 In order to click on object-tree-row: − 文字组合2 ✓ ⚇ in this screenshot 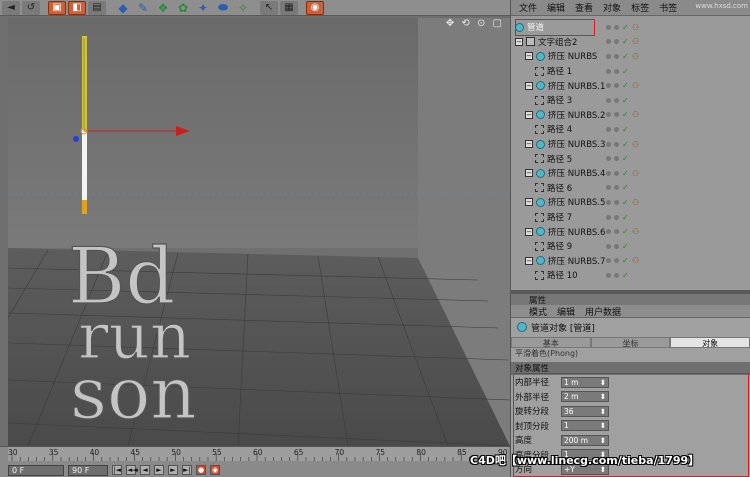, I will do `click(630, 42)`.